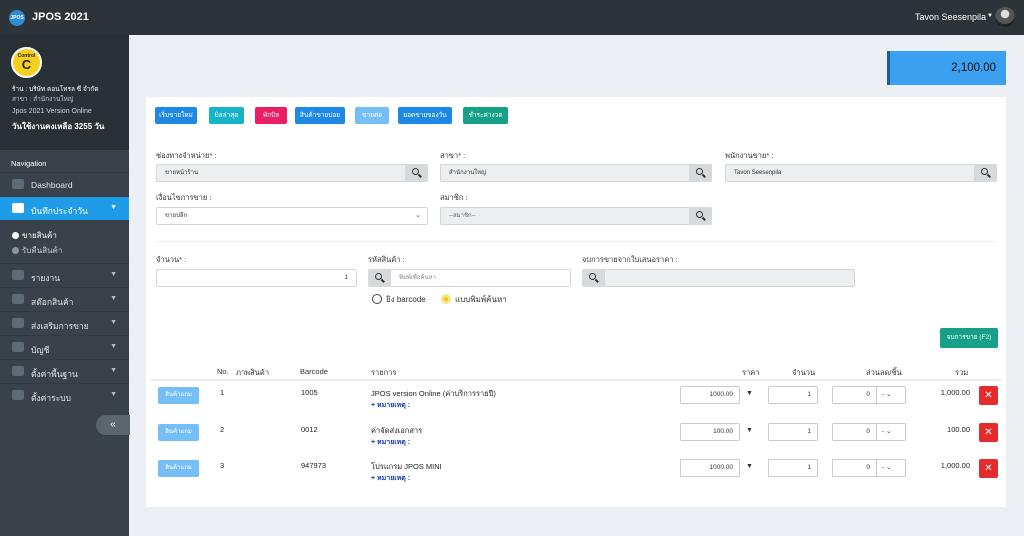 Image resolution: width=1024 pixels, height=536 pixels. I want to click on new-sale-button: เริ่มขายใหม่, so click(176, 115).